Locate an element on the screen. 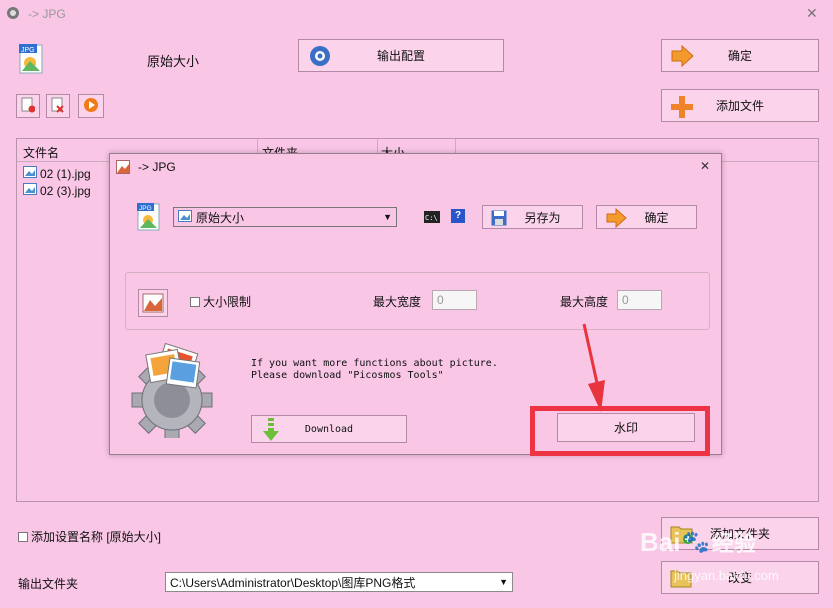 The image size is (833, 608). dialog-close-icon: ✕ is located at coordinates (705, 166).